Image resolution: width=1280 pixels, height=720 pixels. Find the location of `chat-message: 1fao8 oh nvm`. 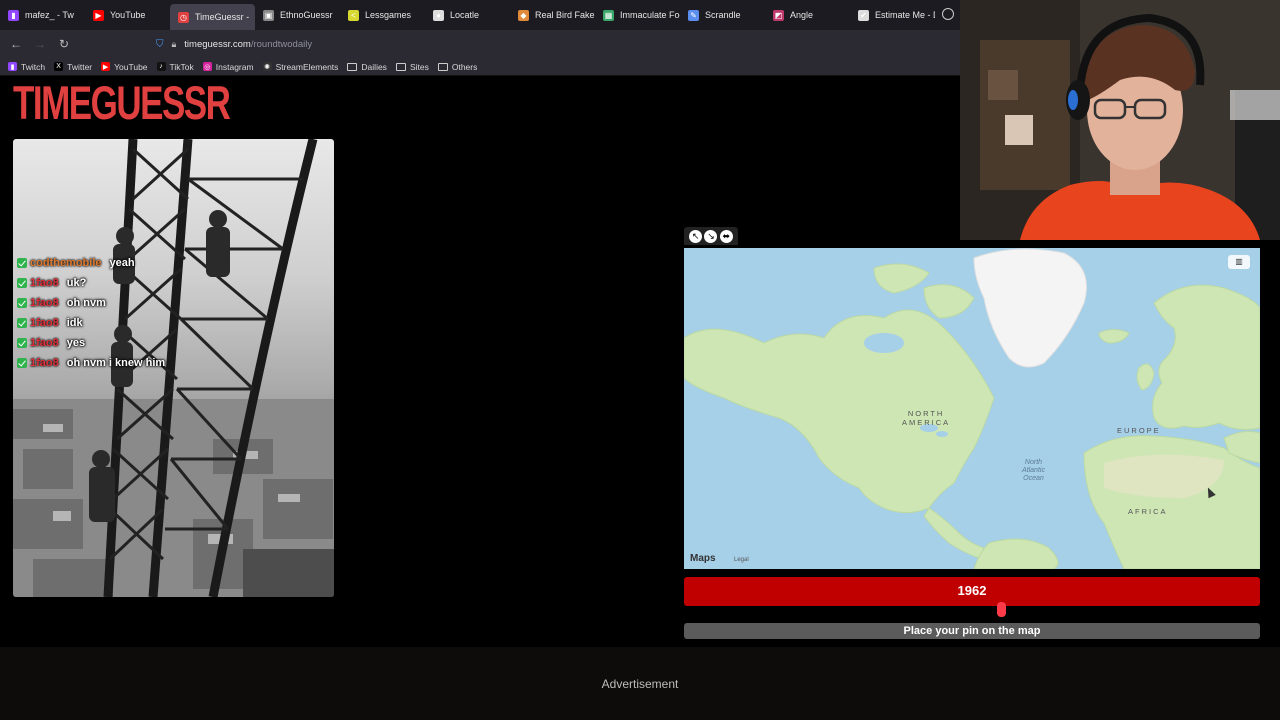

chat-message: 1fao8 oh nvm is located at coordinates (91, 303).